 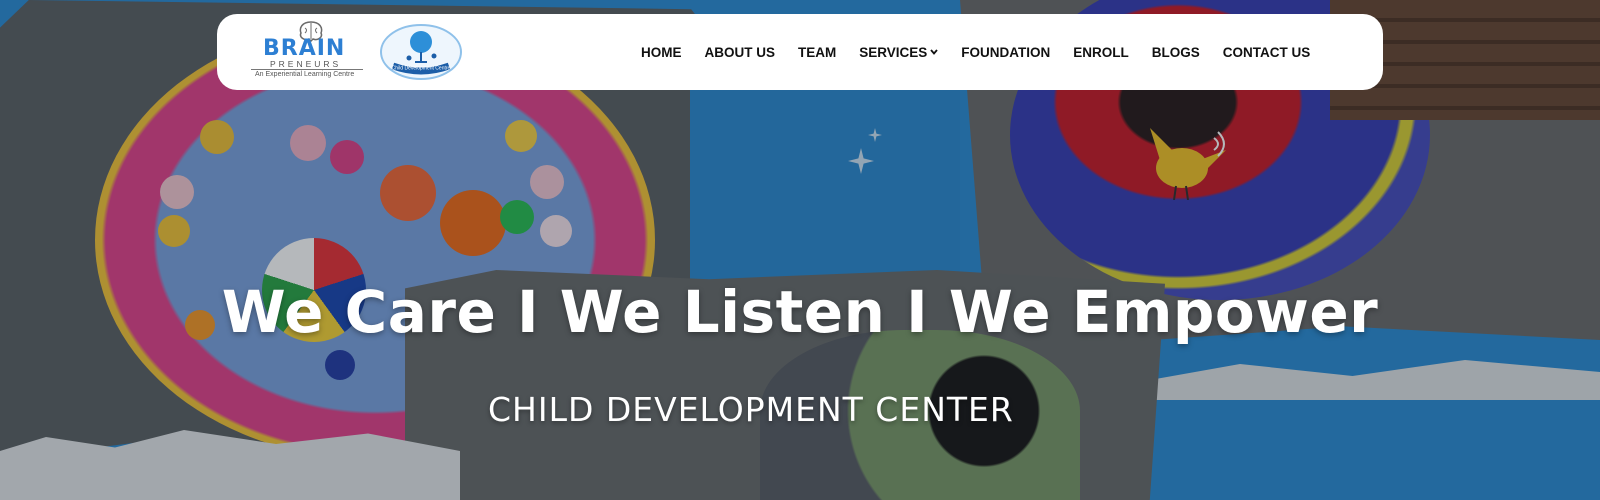 What do you see at coordinates (421, 69) in the screenshot?
I see `svg-text: Child Development Centre` at bounding box center [421, 69].